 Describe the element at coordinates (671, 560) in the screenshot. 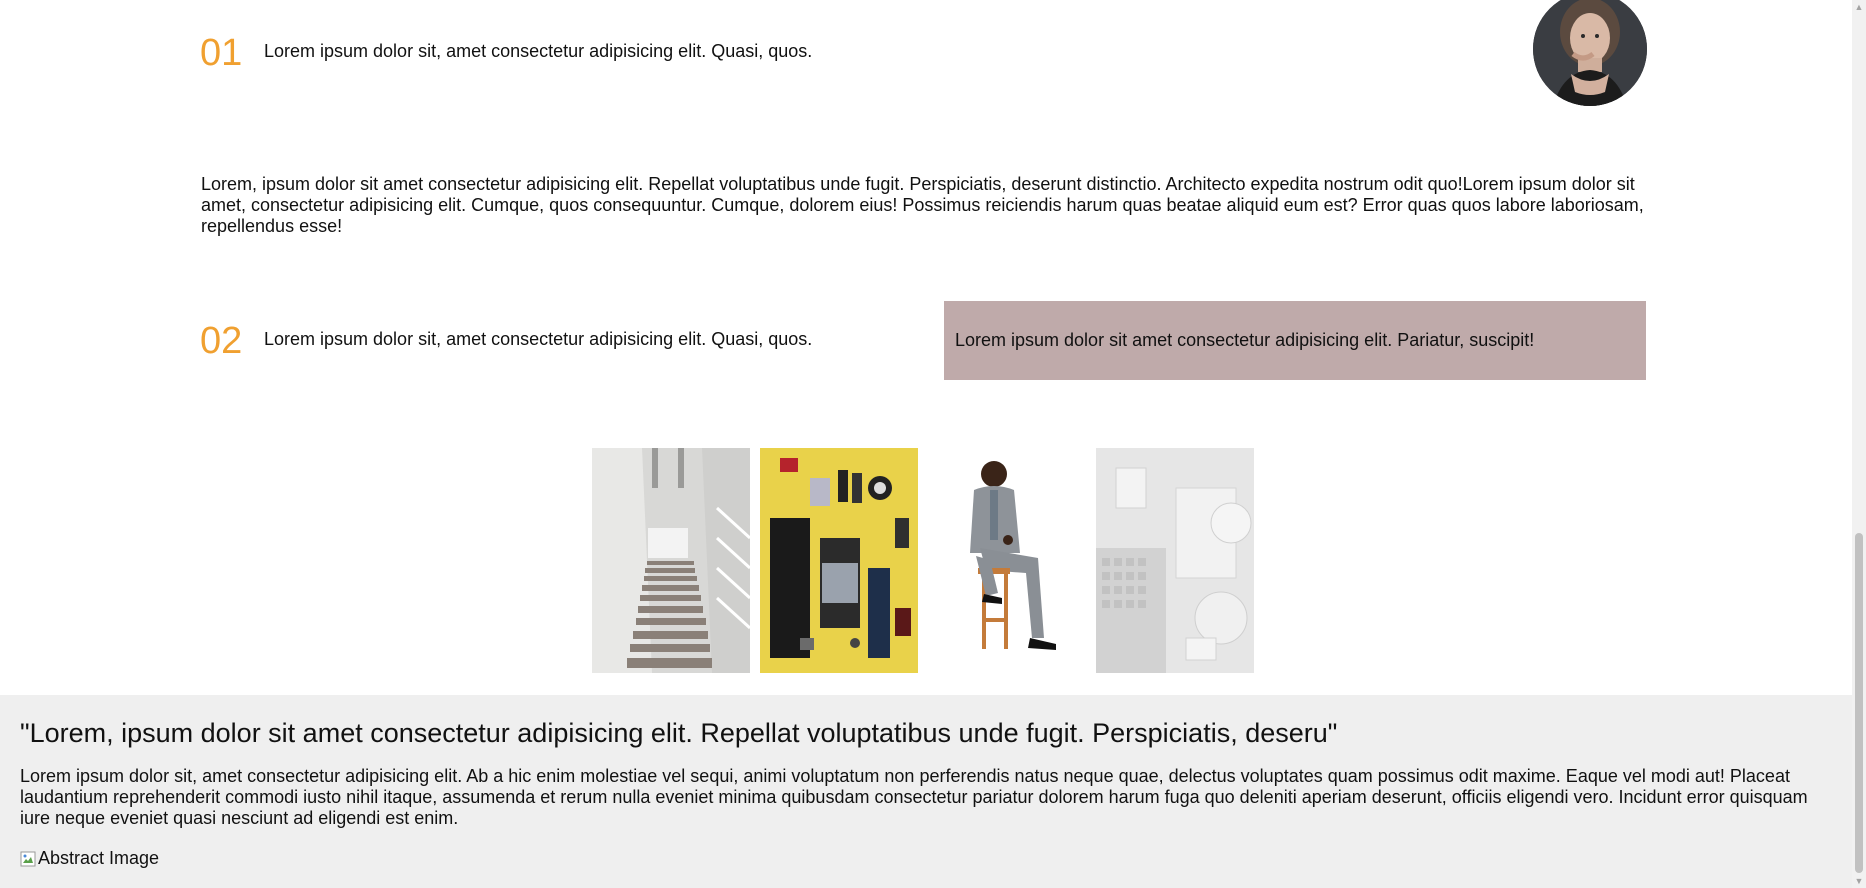

I see `gallery-image-staircase` at that location.